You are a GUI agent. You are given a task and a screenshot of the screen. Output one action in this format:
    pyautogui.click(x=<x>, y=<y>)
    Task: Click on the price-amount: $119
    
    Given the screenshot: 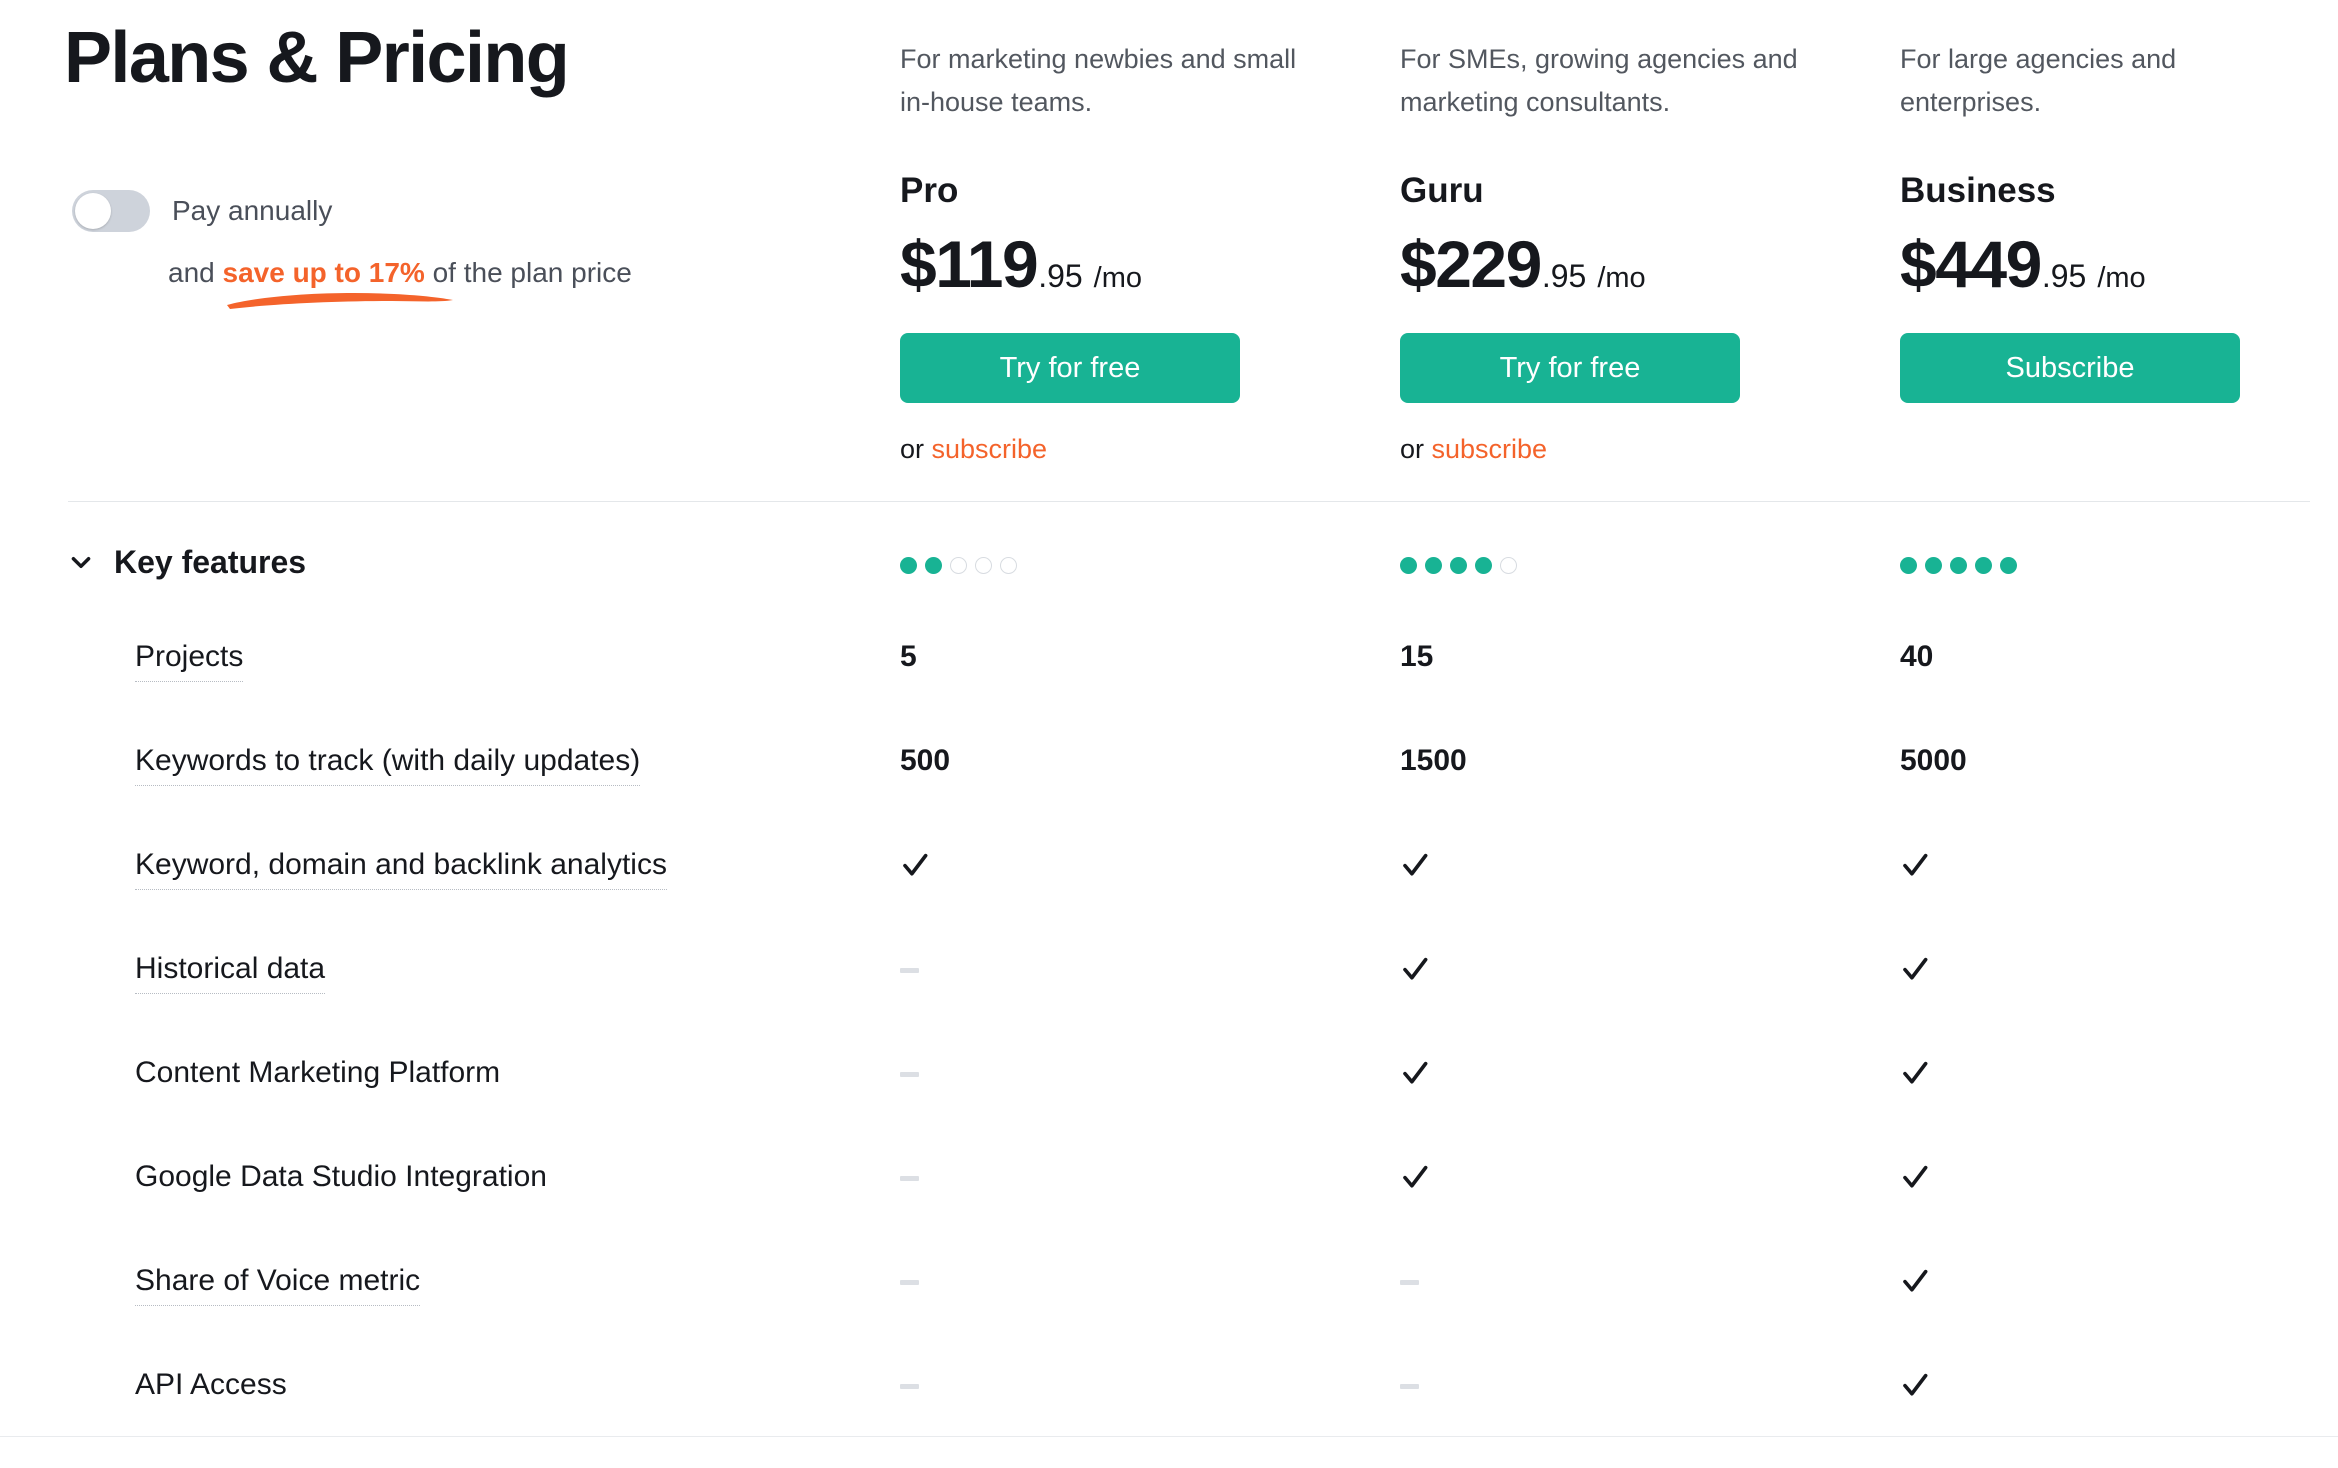 What is the action you would take?
    pyautogui.click(x=969, y=264)
    